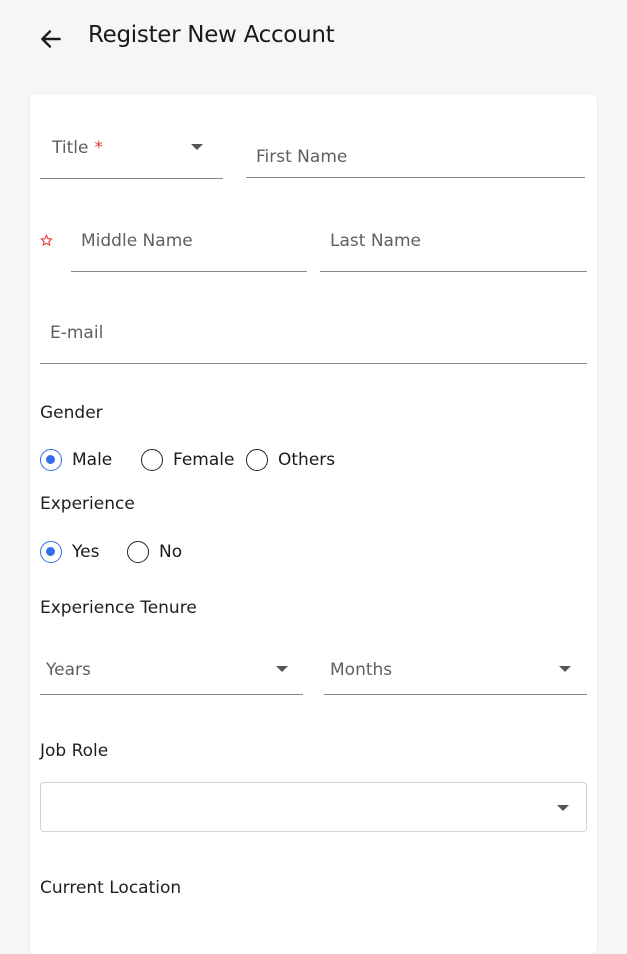 This screenshot has width=627, height=954. What do you see at coordinates (211, 35) in the screenshot?
I see `page-title: Register New Account` at bounding box center [211, 35].